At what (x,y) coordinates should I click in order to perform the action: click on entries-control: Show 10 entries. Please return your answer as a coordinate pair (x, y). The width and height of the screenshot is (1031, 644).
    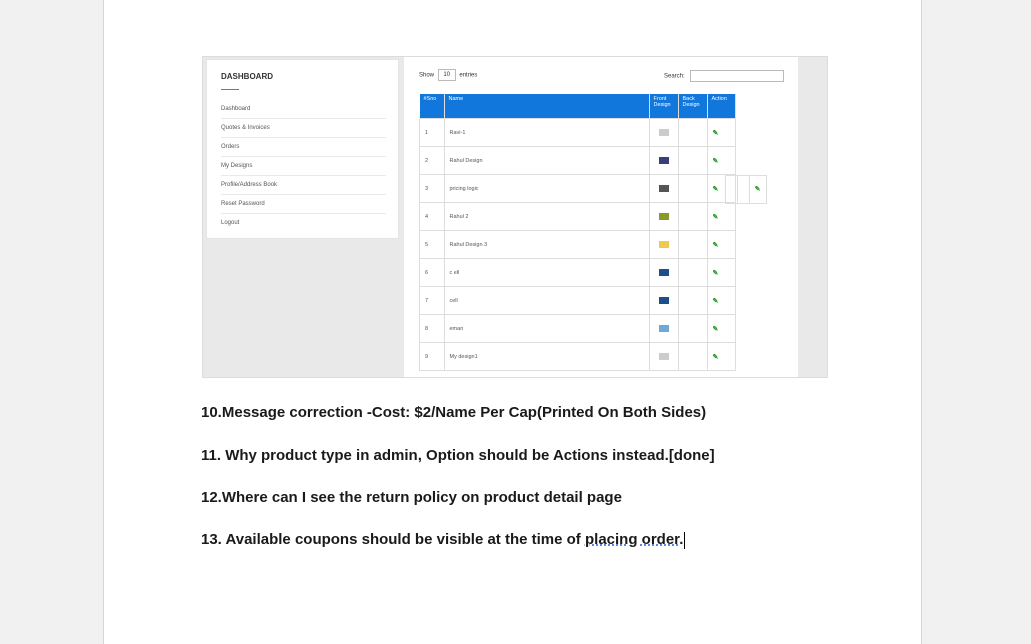
    Looking at the image, I should click on (448, 75).